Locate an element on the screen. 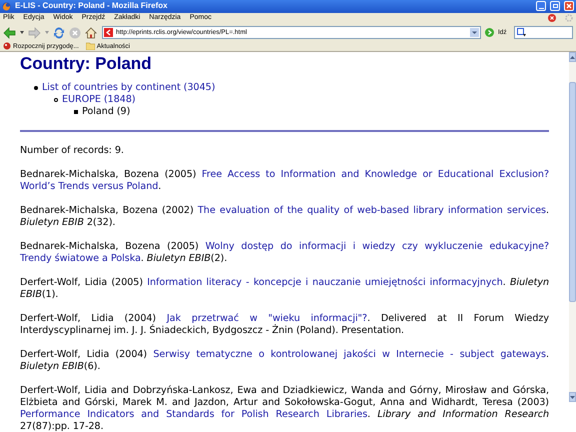  close-button is located at coordinates (569, 6).